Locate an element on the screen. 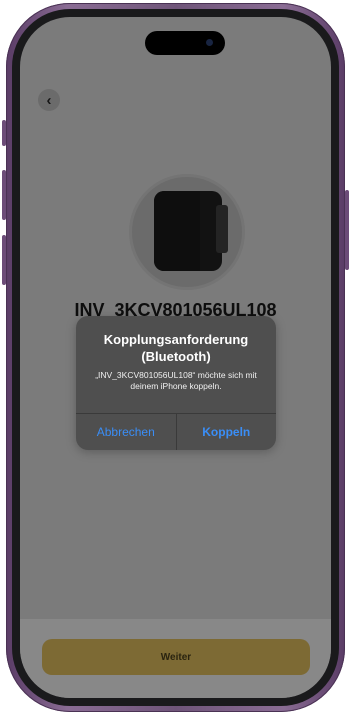 The height and width of the screenshot is (715, 351). continue-button: Weiter is located at coordinates (176, 657).